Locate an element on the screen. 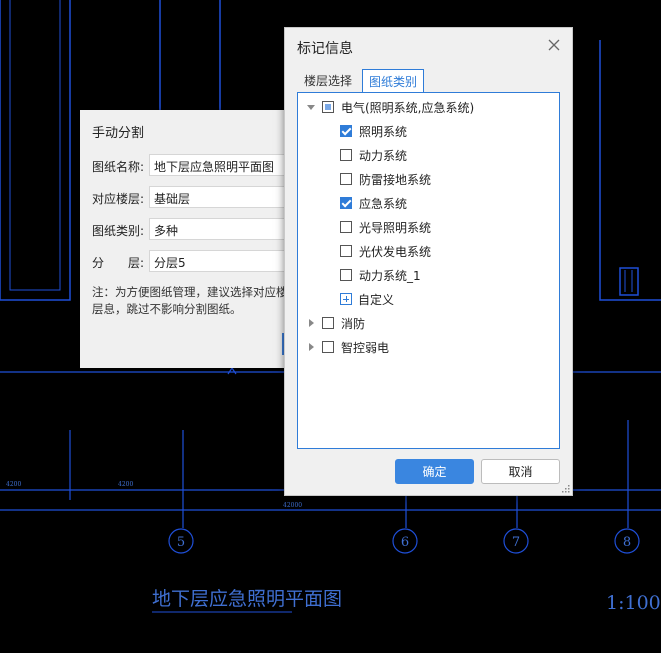 The width and height of the screenshot is (661, 653). tree-node-electric: 电气(照明系统,应急系统) is located at coordinates (390, 107).